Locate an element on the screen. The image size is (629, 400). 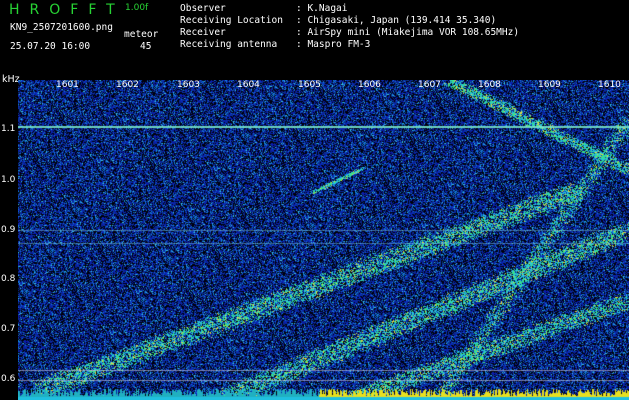
y-tick-1.1: 1.1 is located at coordinates (8, 129).